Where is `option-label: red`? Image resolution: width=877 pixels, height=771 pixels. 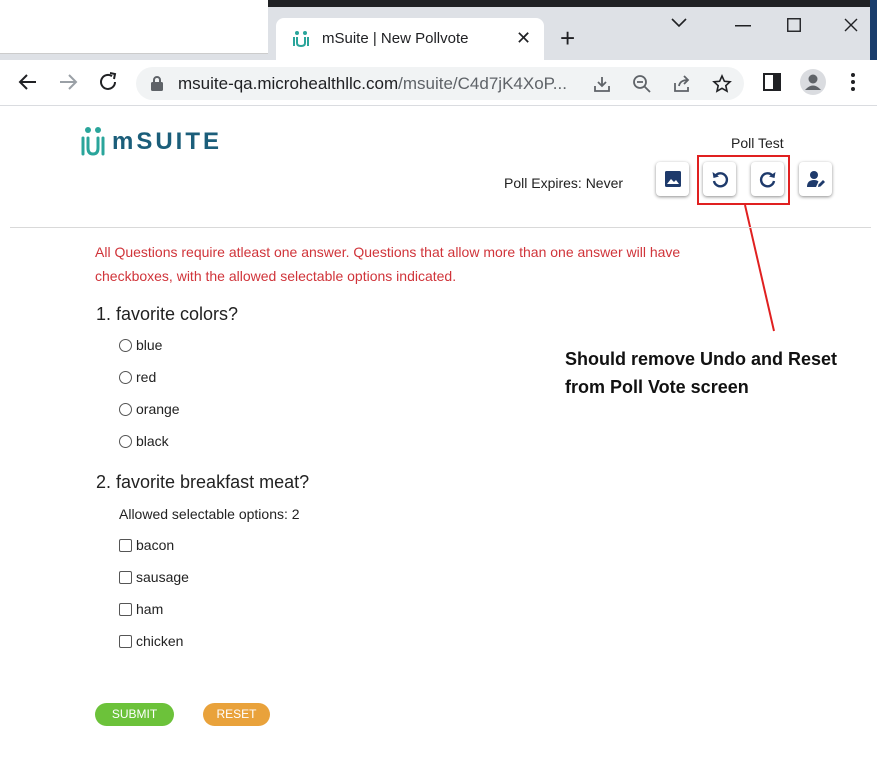 option-label: red is located at coordinates (146, 377).